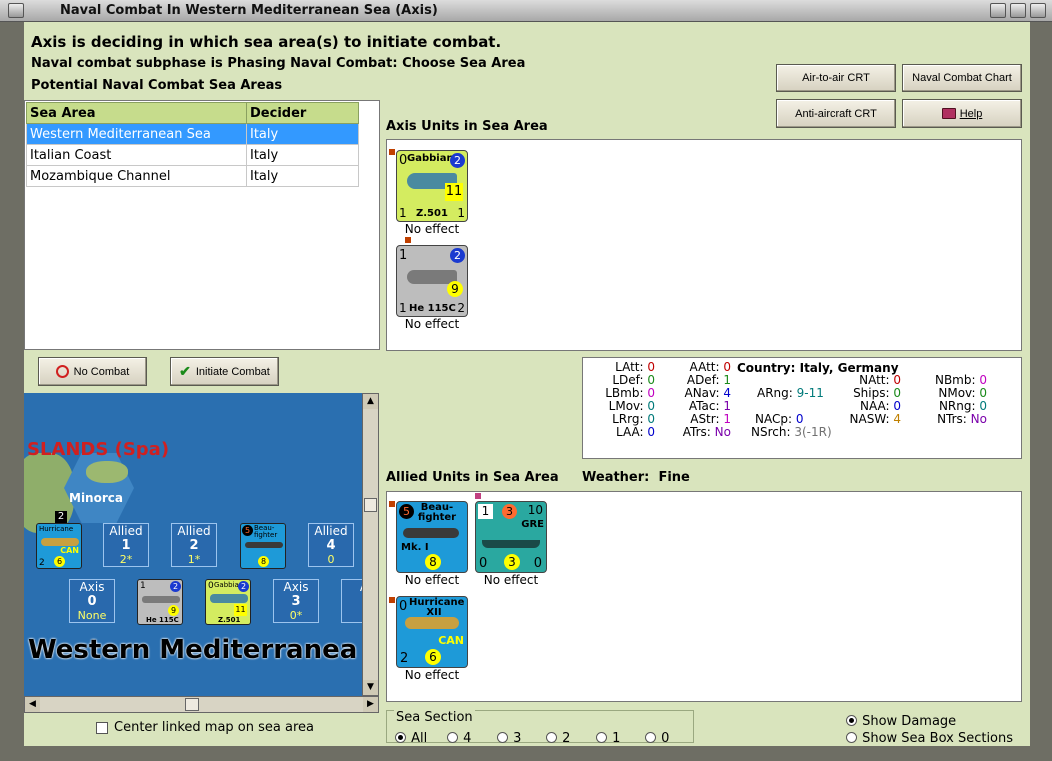 The height and width of the screenshot is (761, 1052). Describe the element at coordinates (370, 687) in the screenshot. I see `scroll-down-arrow: ▼` at that location.